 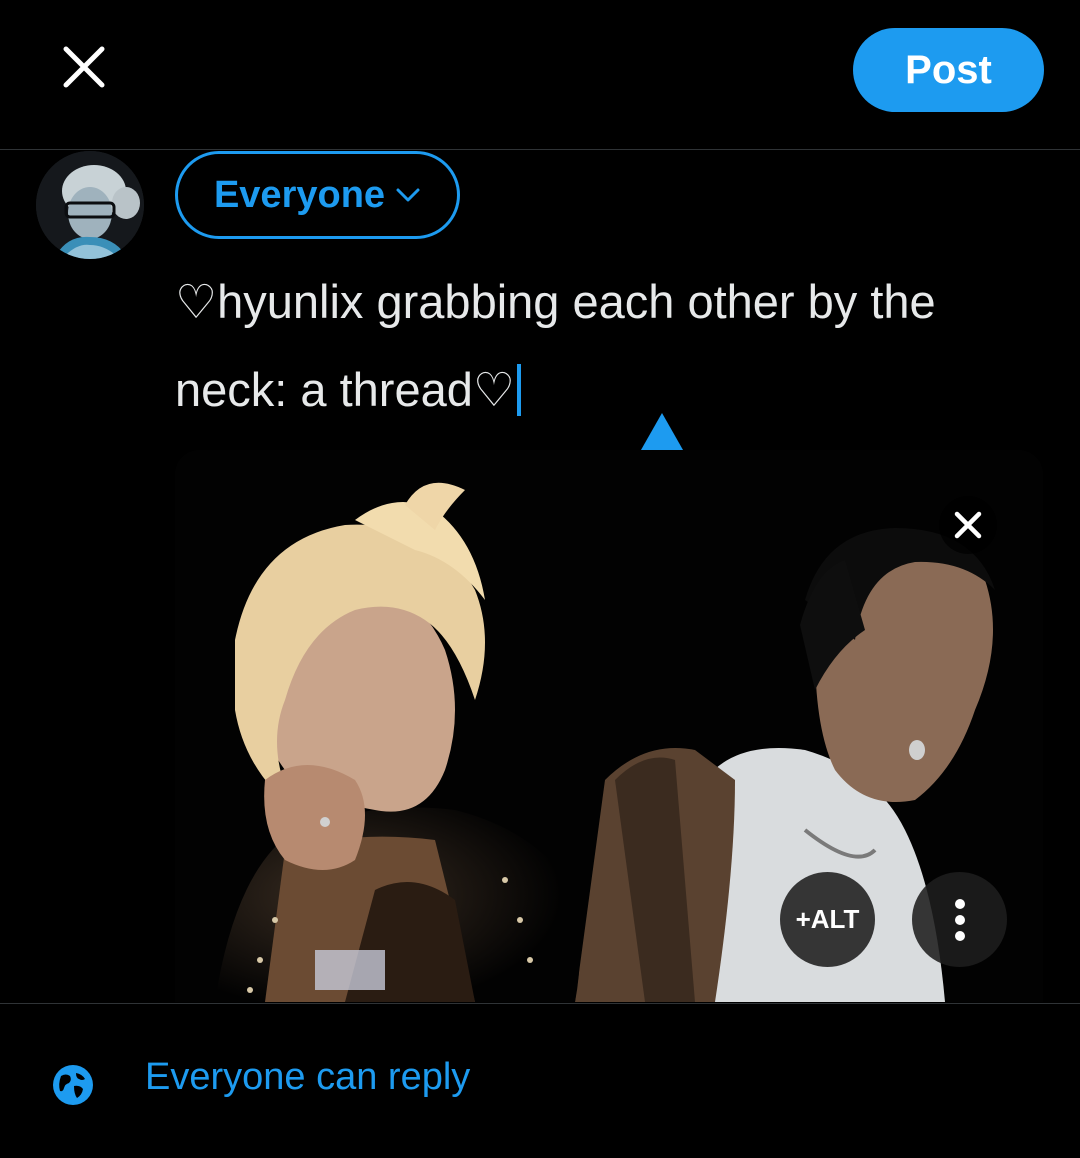 What do you see at coordinates (948, 70) in the screenshot?
I see `post-button: Post` at bounding box center [948, 70].